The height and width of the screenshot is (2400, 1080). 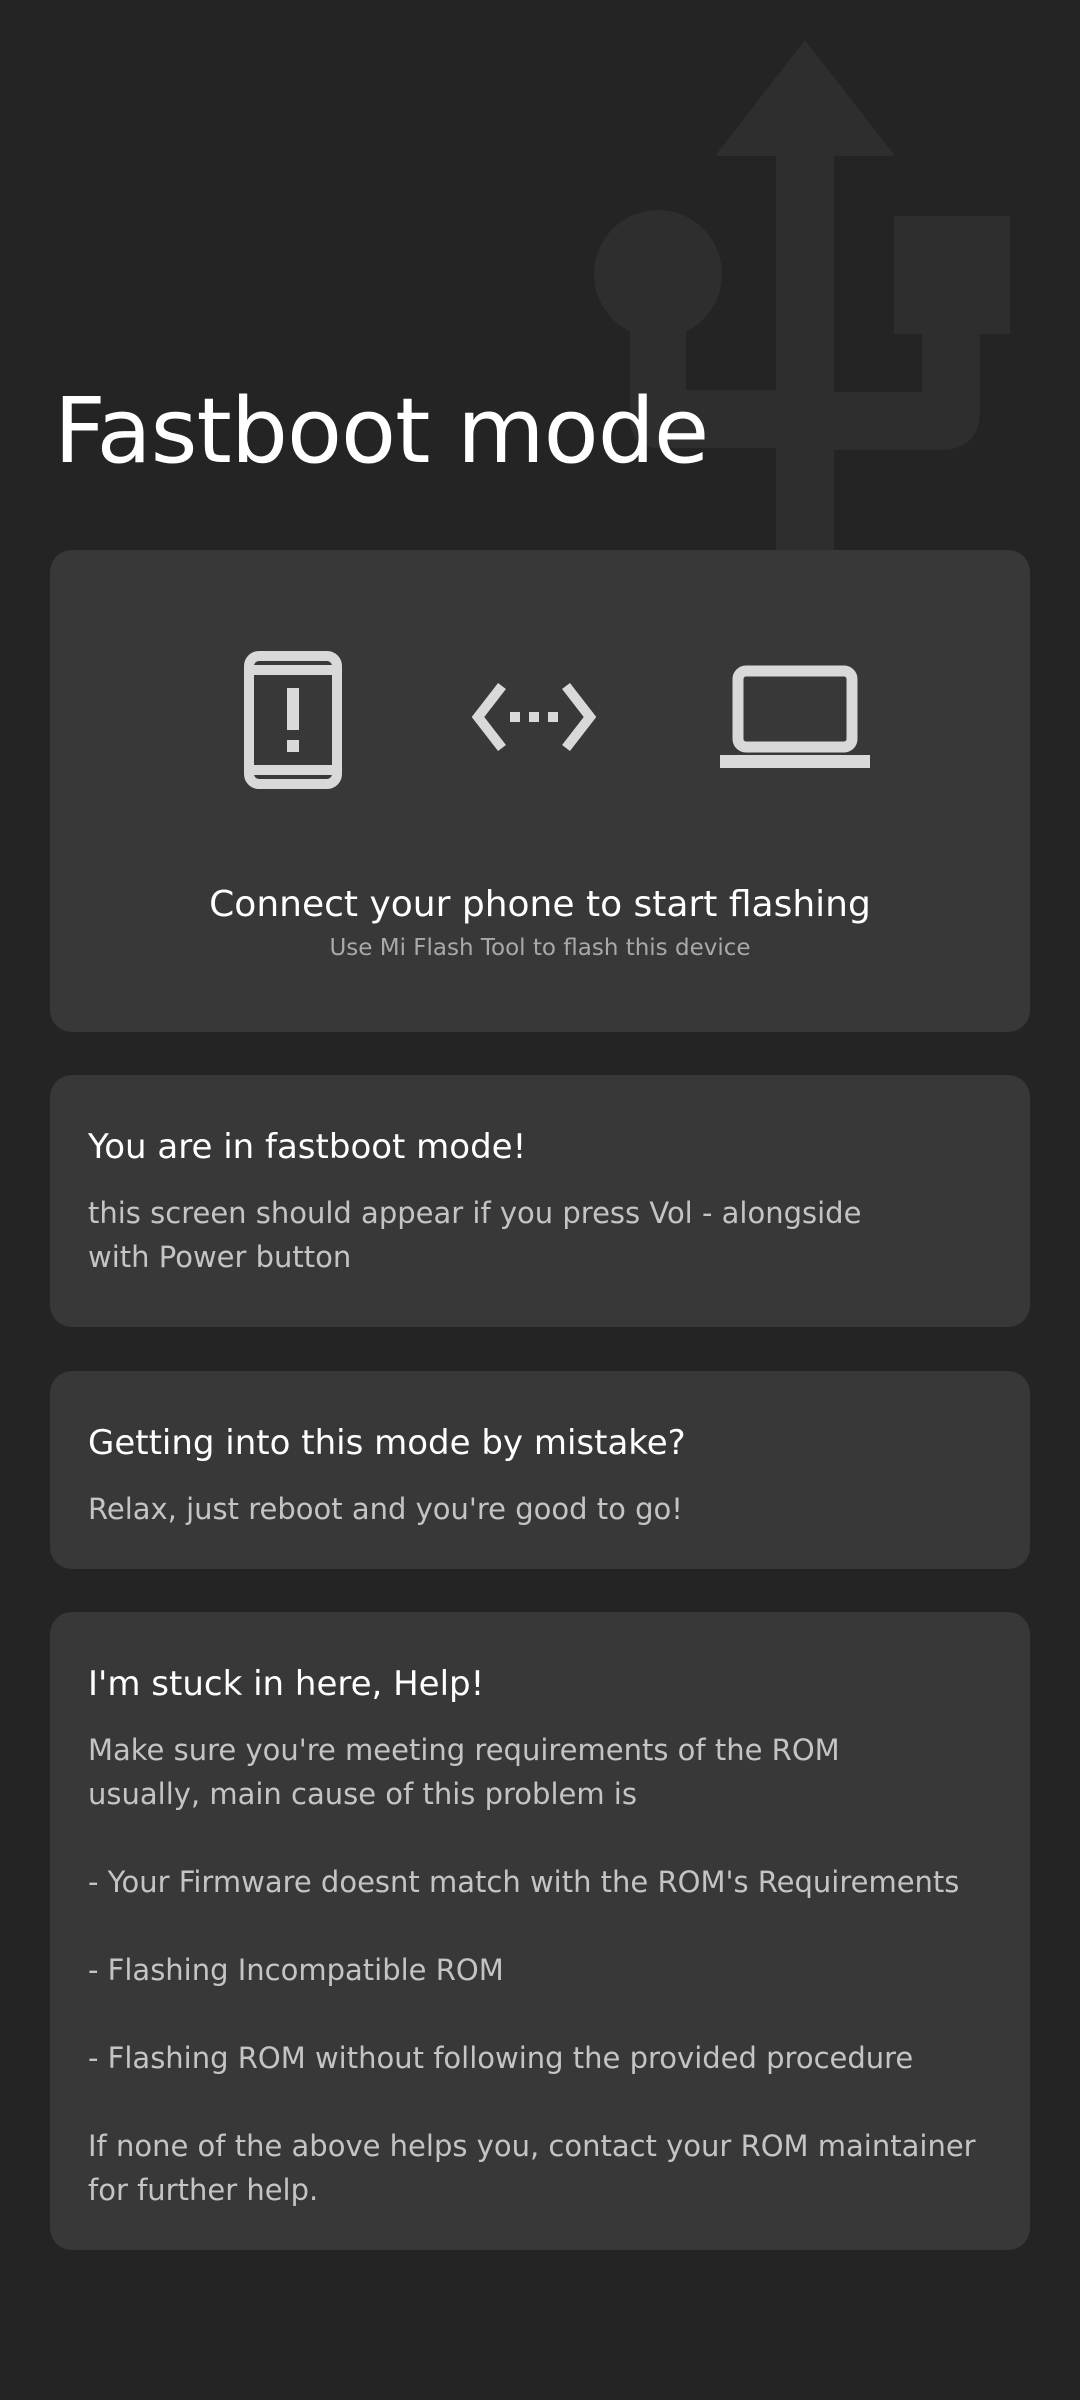 I want to click on connect-subtitle: Use Mi Flash Tool to flash this device, so click(x=540, y=948).